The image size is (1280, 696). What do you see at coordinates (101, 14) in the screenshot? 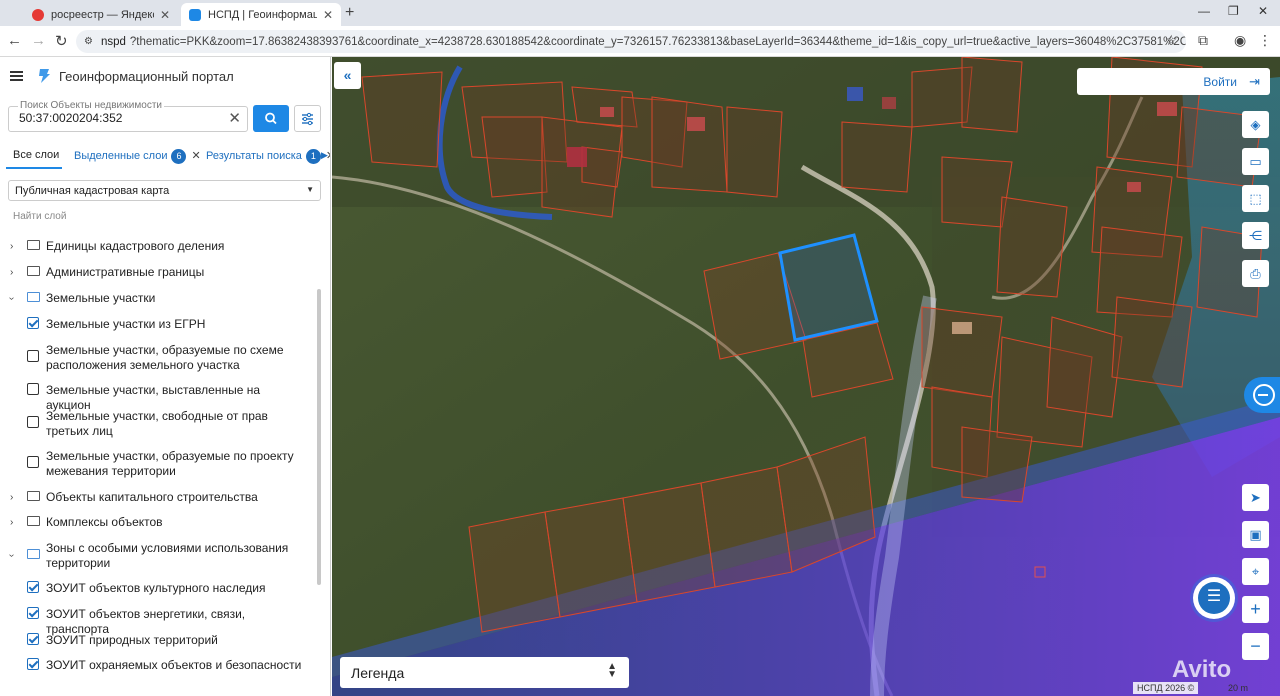
I see `browser-tab-yandex: росреестр — Яндекс: нашлось ✕` at bounding box center [101, 14].